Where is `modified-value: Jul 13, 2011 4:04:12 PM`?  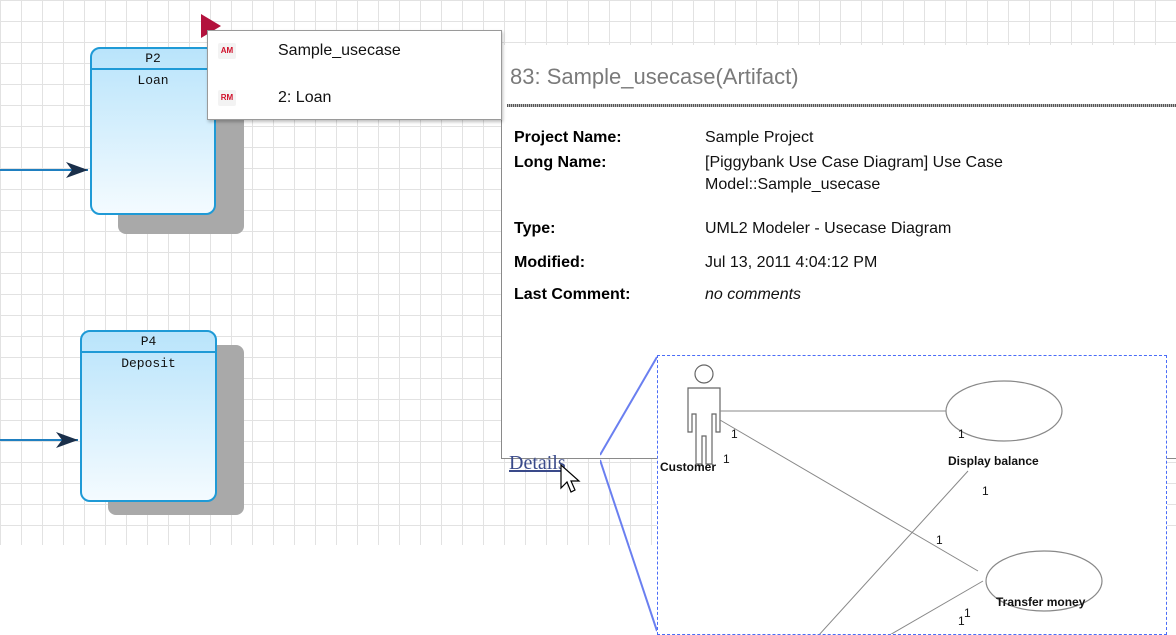
modified-value: Jul 13, 2011 4:04:12 PM is located at coordinates (791, 262).